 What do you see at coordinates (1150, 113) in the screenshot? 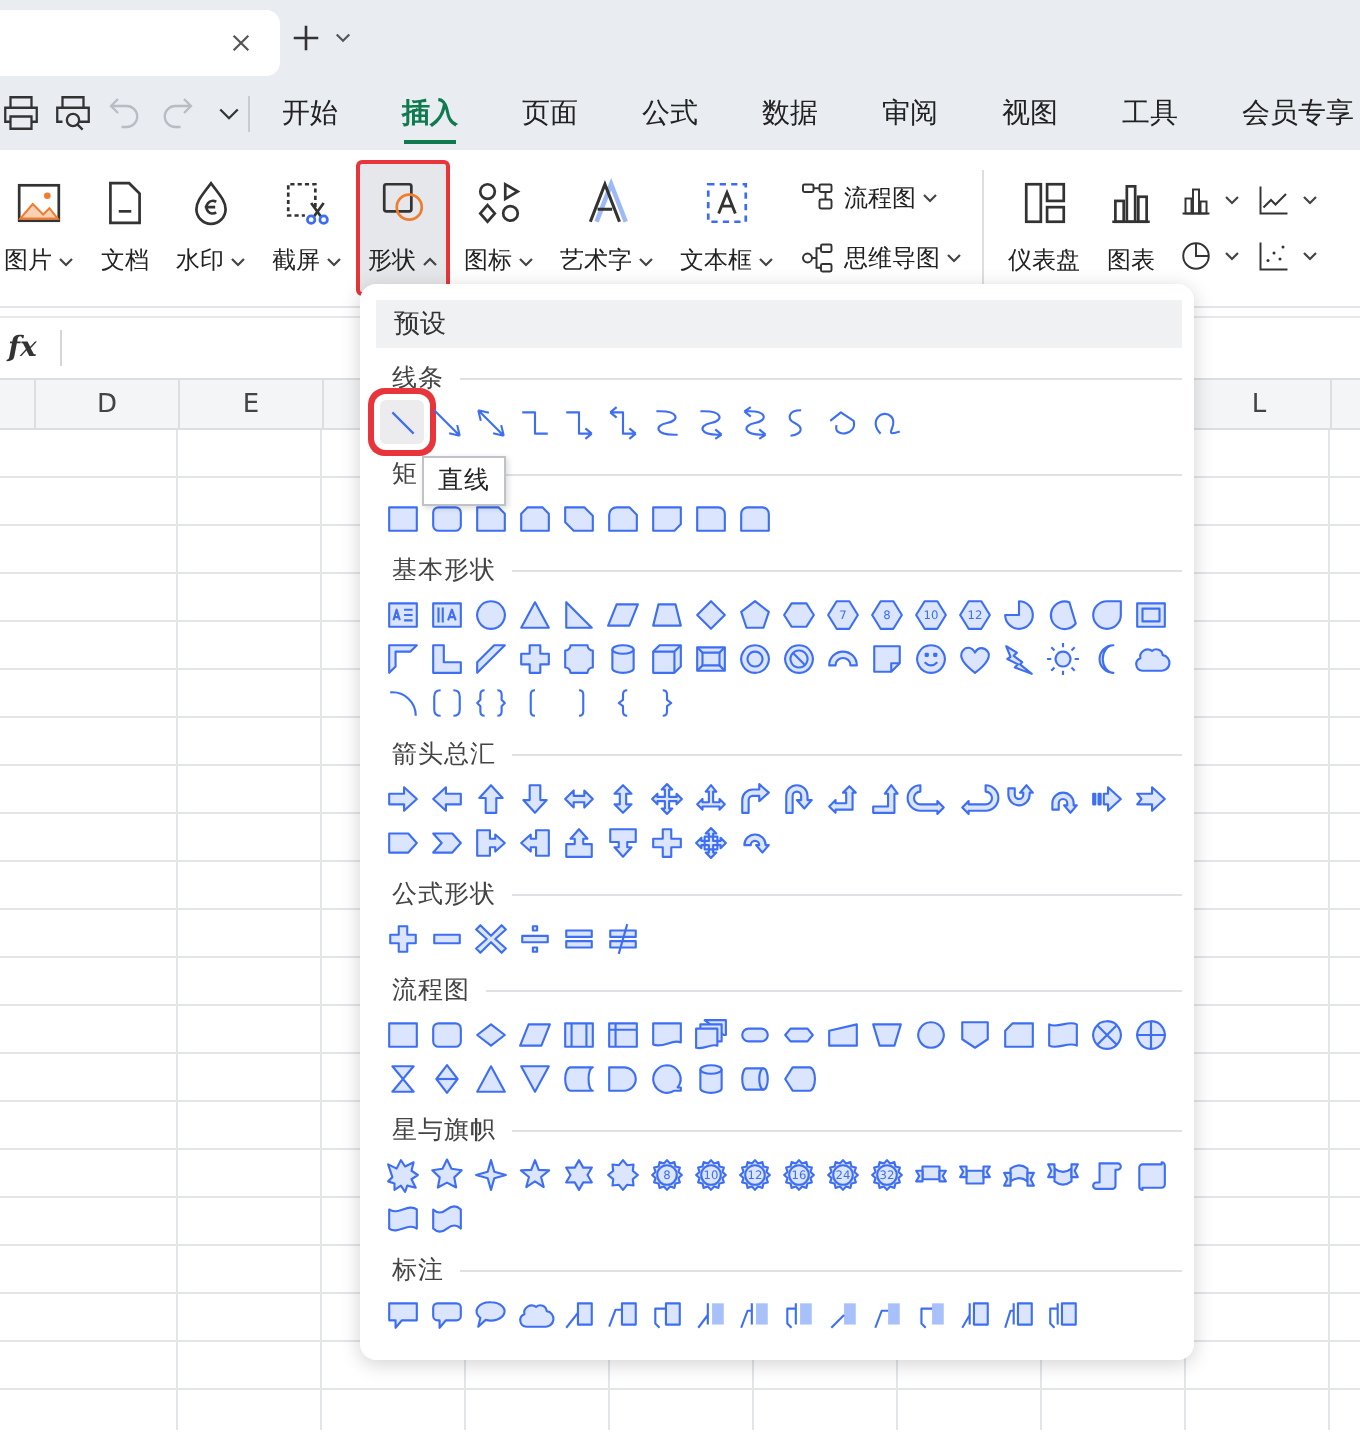
I see `menu-tab: 工具` at bounding box center [1150, 113].